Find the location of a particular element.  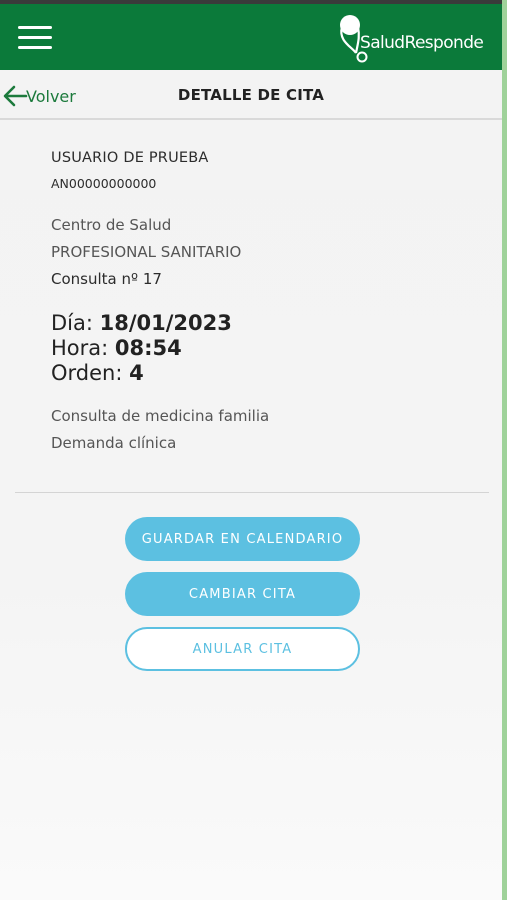

consultation-room: Consulta nº 17 is located at coordinates (106, 279).